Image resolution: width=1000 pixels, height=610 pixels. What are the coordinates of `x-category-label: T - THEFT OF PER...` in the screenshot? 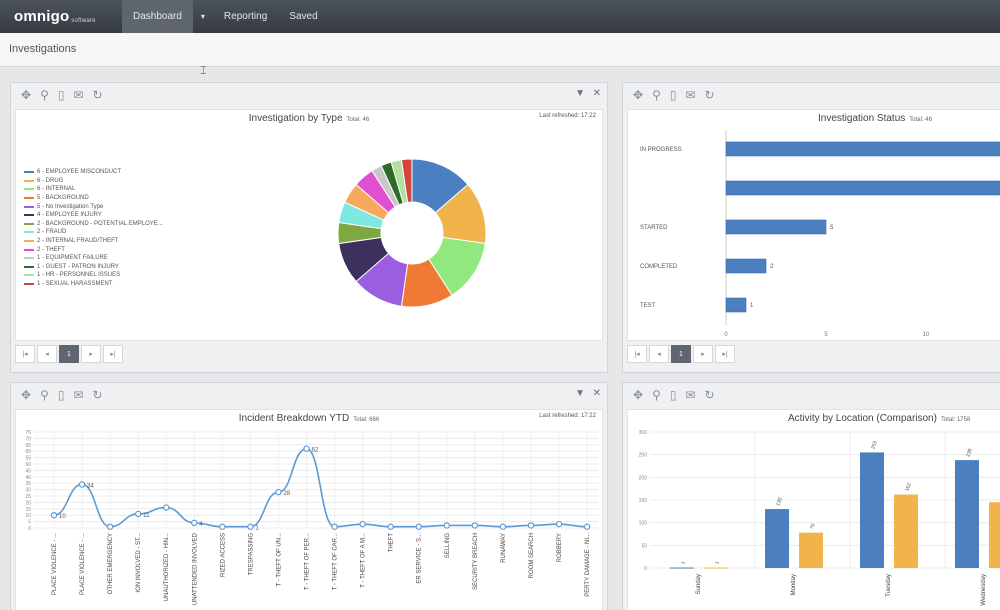 It's located at (308, 561).